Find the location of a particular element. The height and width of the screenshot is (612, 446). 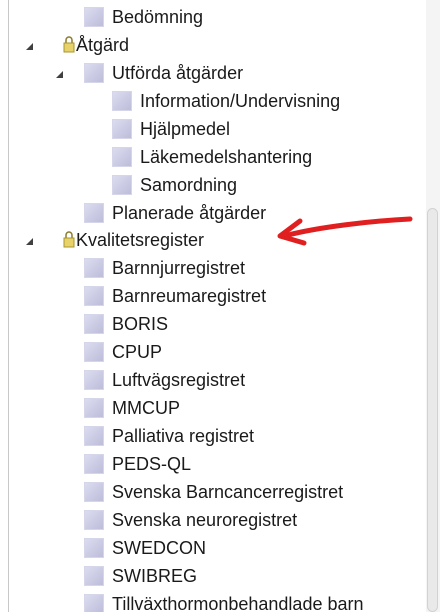

tree-node-label: BORIS is located at coordinates (140, 324).